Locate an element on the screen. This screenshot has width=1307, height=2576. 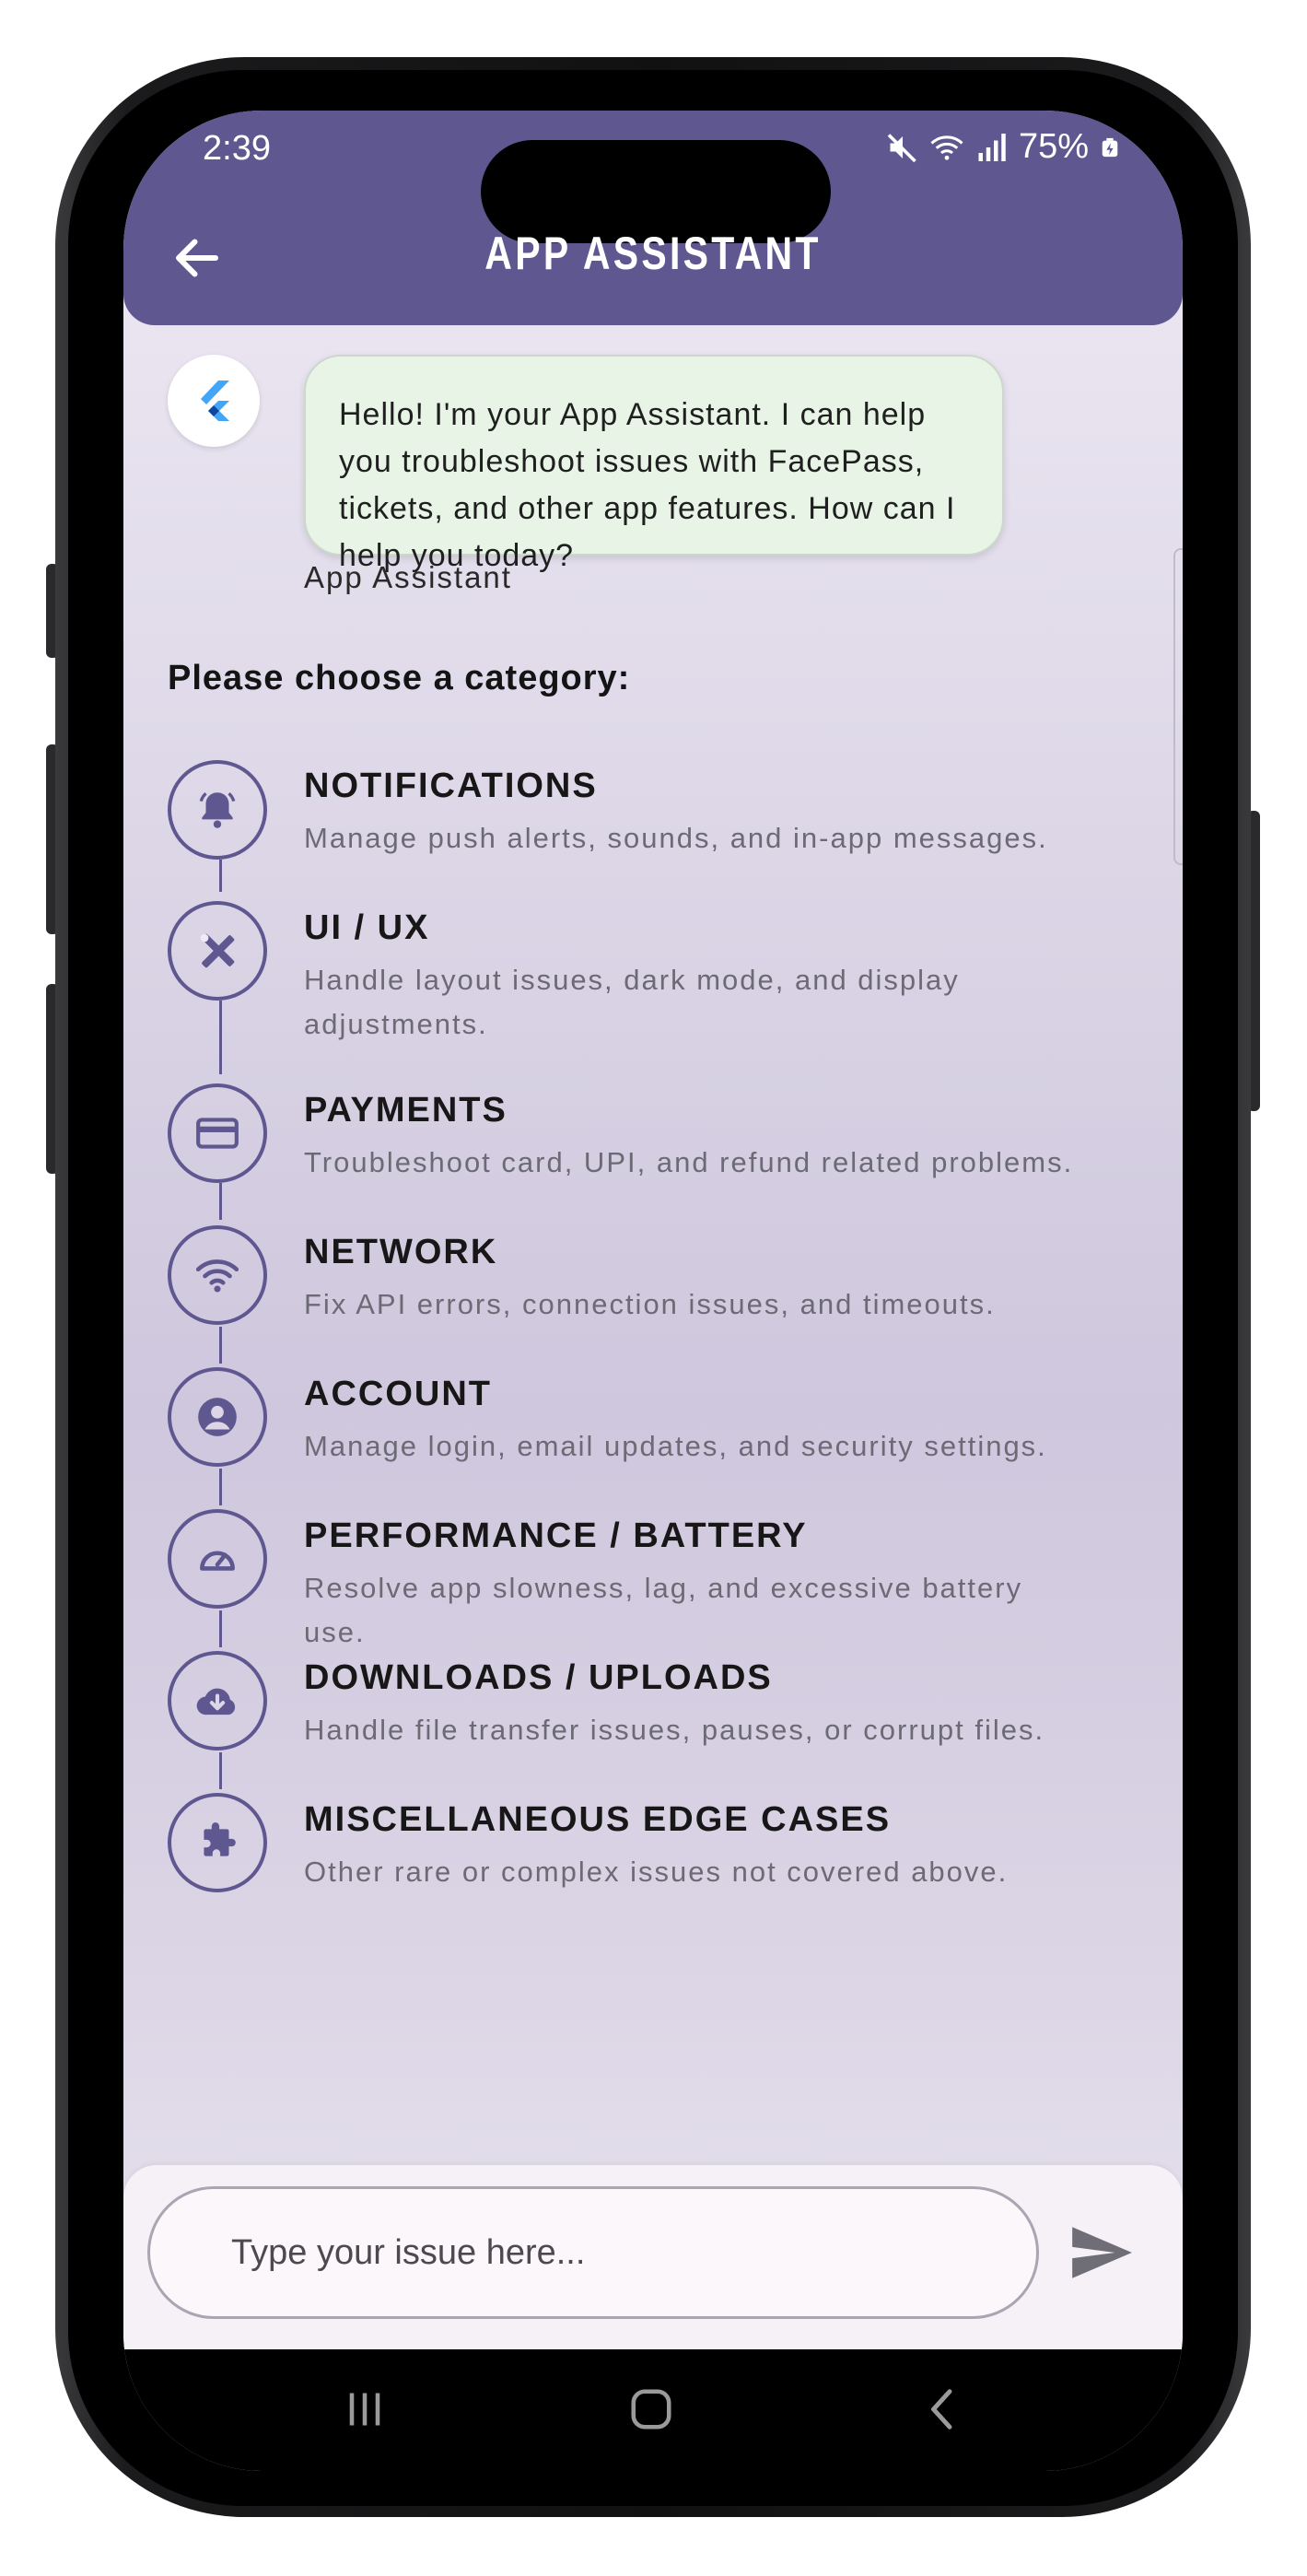
back-nav-icon is located at coordinates (943, 2409).